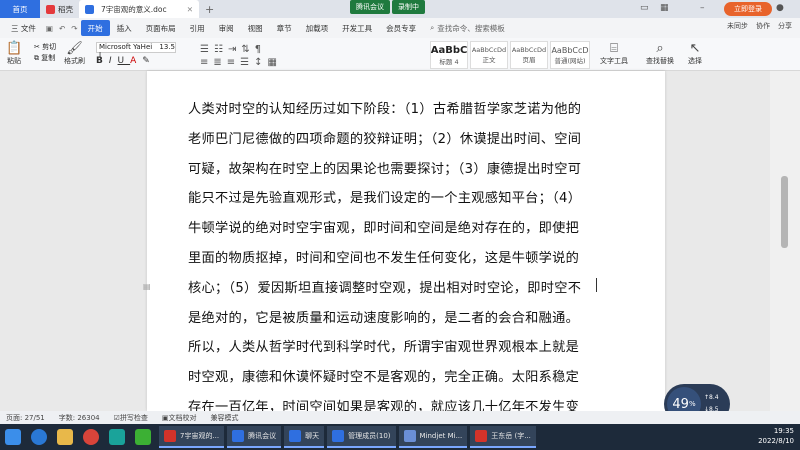 The image size is (800, 450). I want to click on menu-member: 会员专享, so click(401, 28).